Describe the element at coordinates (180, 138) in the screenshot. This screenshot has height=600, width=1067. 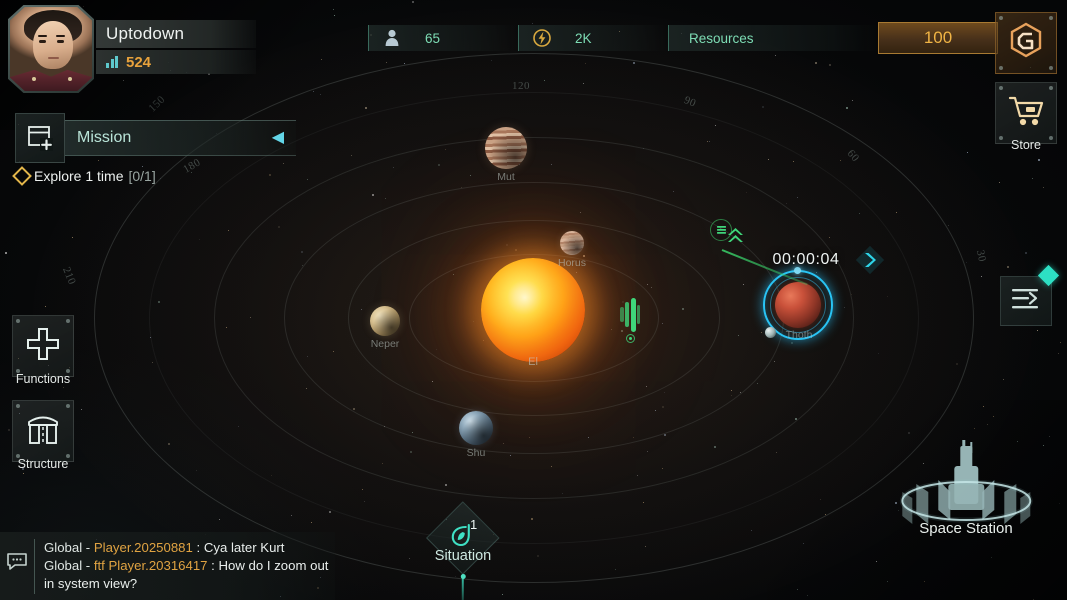
I see `mission-header-bar: Mission ◀` at that location.